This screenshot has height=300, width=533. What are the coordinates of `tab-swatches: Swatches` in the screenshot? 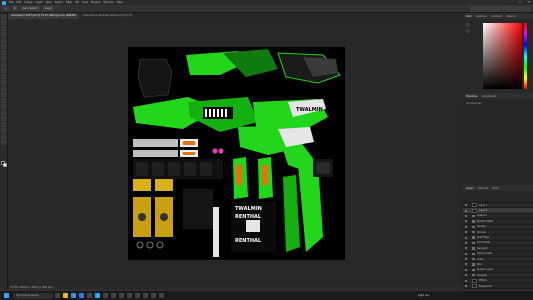 It's located at (481, 16).